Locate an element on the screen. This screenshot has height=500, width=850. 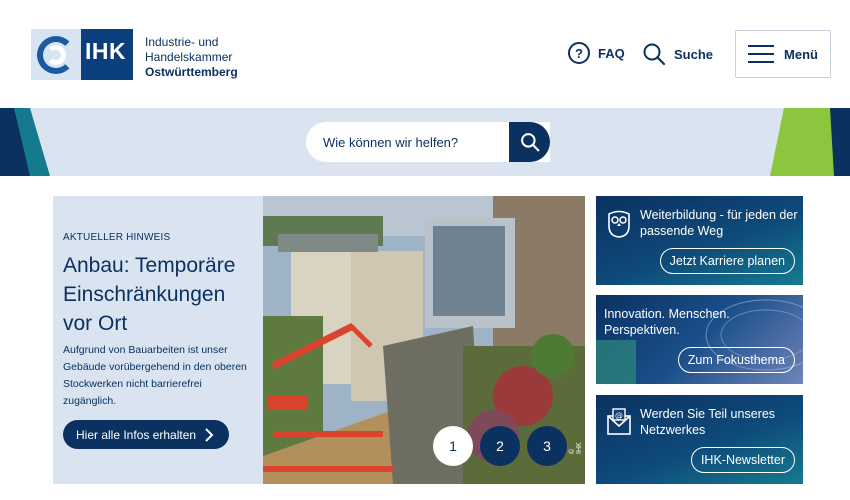
search-band is located at coordinates (425, 142).